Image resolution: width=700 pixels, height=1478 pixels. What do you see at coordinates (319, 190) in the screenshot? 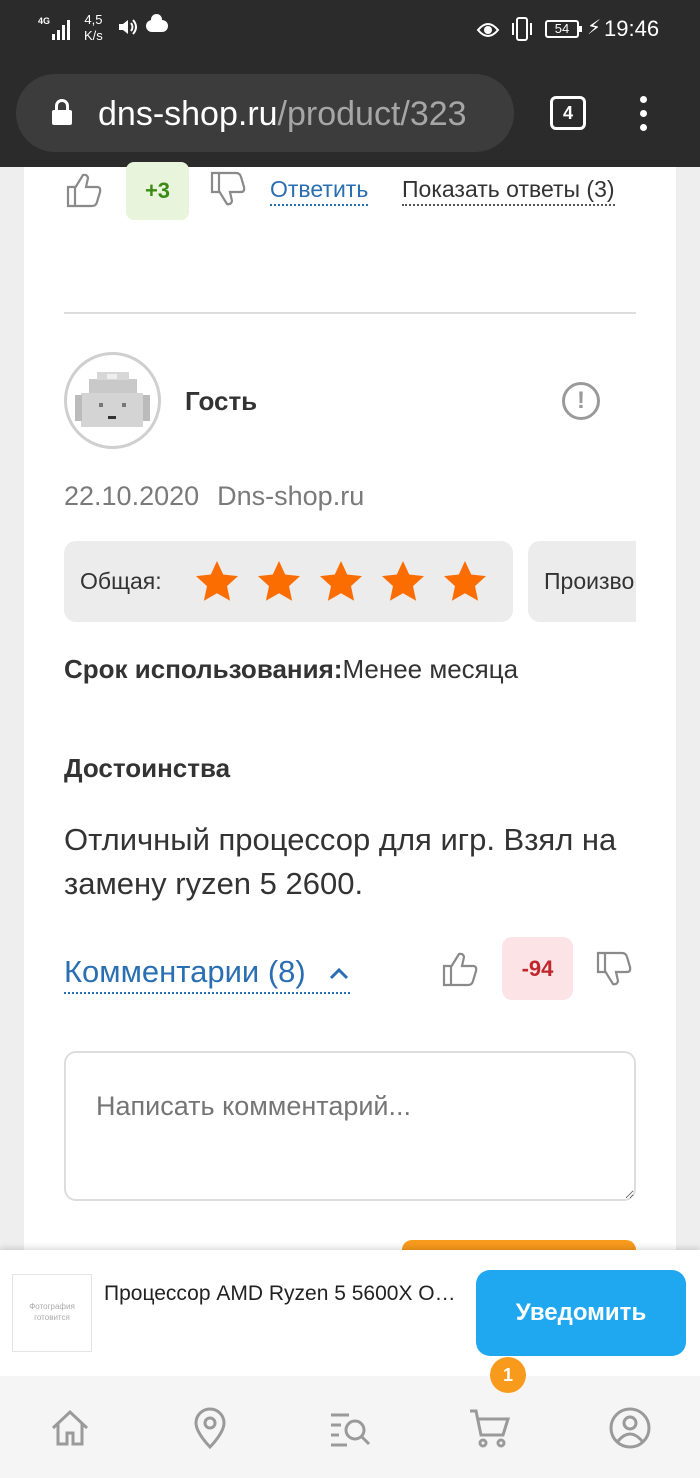
I see `reply-link: Ответить` at bounding box center [319, 190].